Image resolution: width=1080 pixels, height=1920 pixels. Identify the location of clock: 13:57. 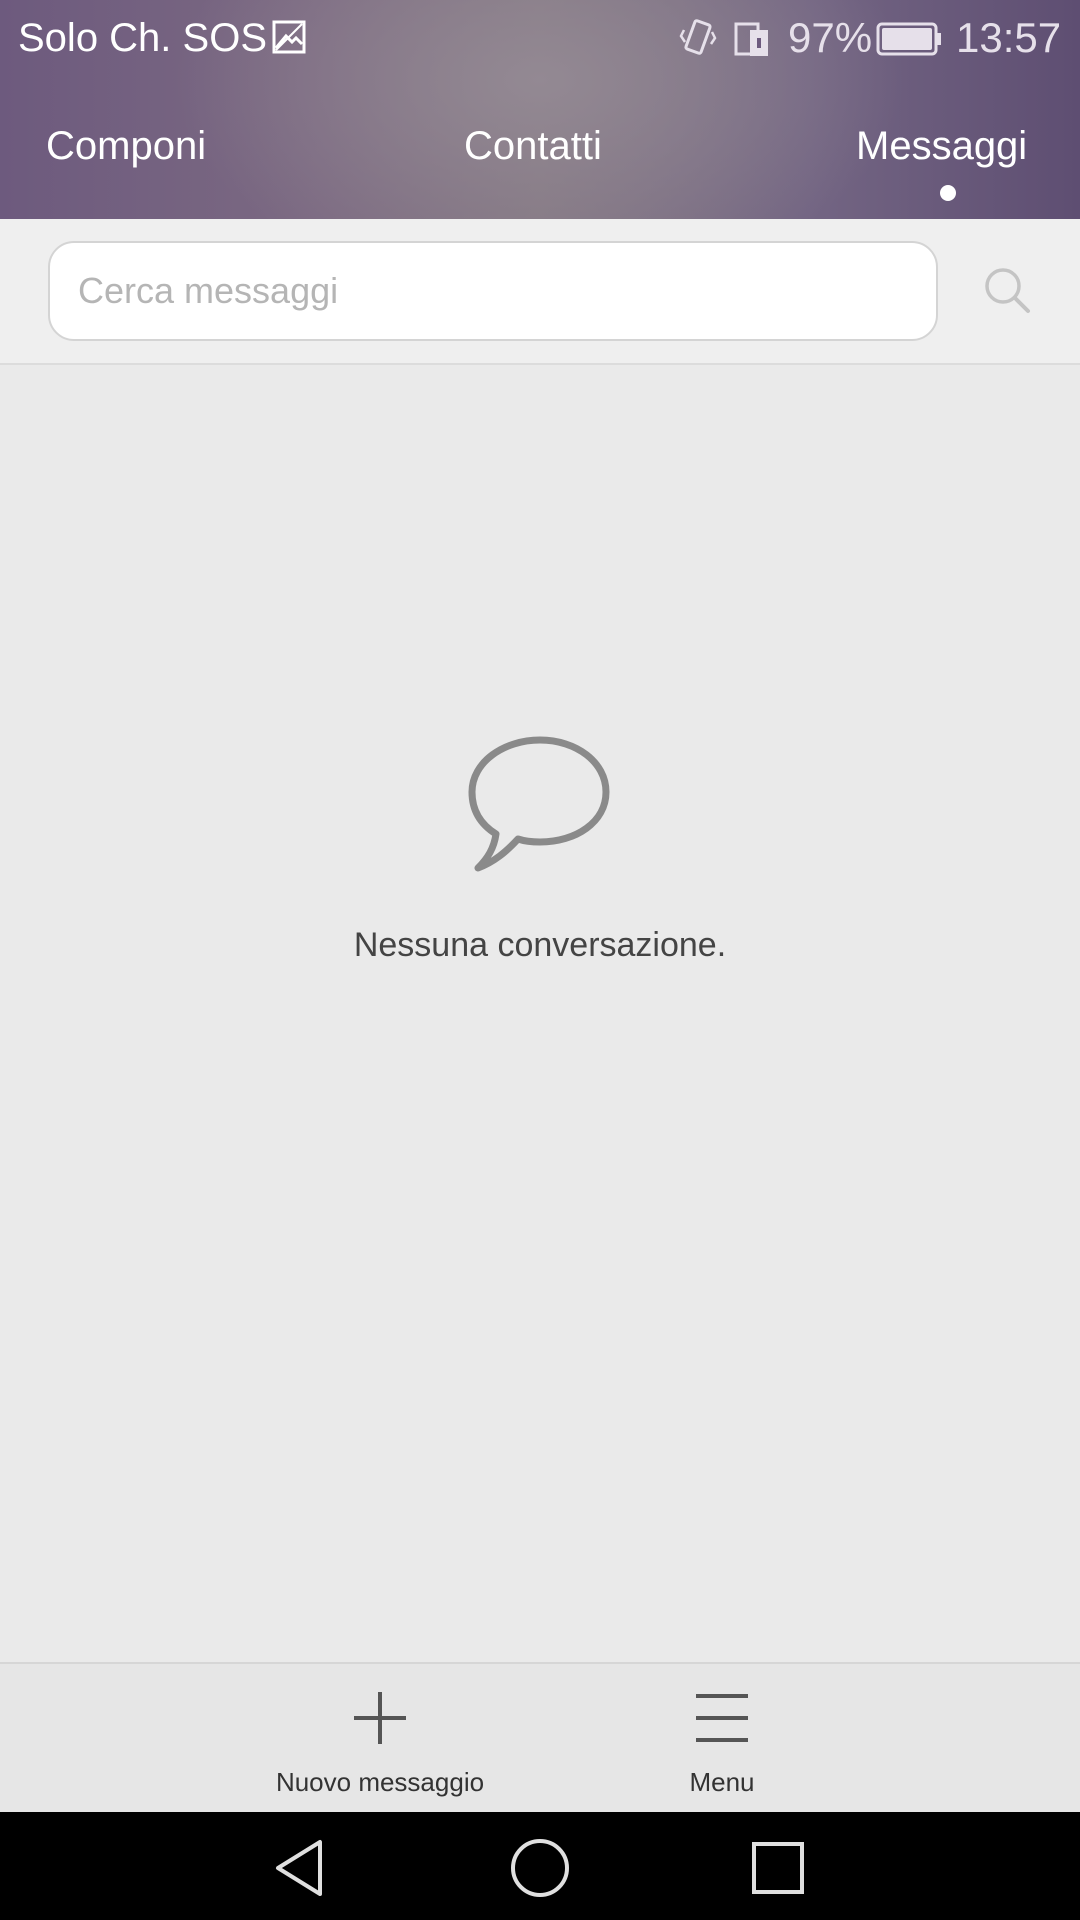
(1009, 37).